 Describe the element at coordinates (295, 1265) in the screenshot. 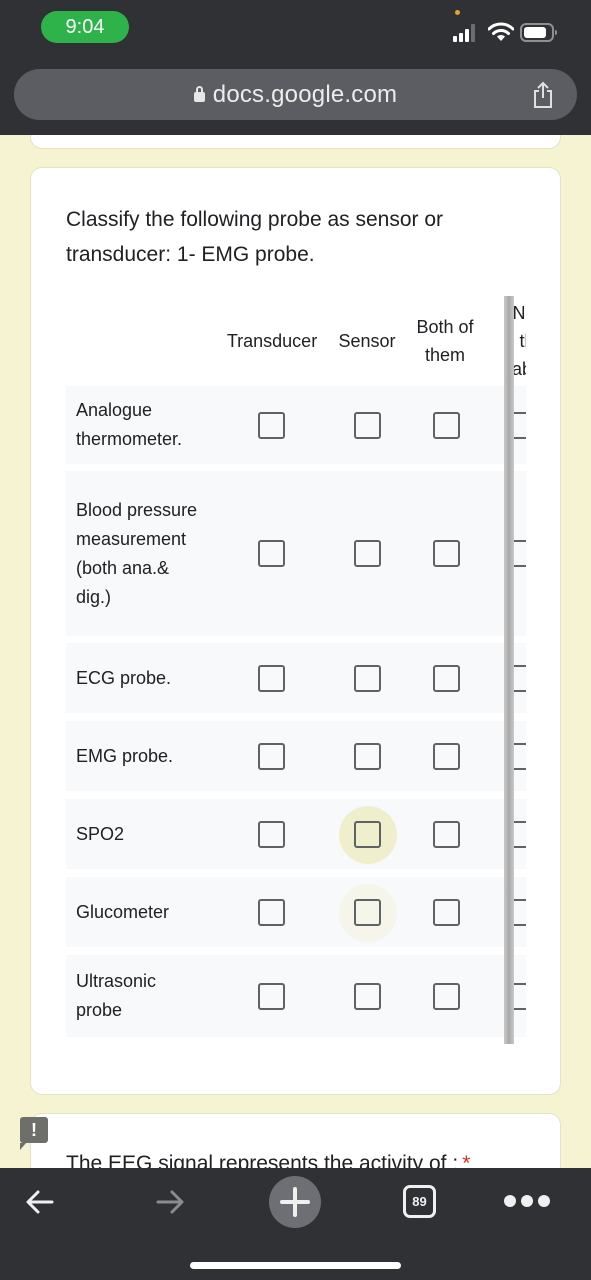

I see `home-indicator` at that location.